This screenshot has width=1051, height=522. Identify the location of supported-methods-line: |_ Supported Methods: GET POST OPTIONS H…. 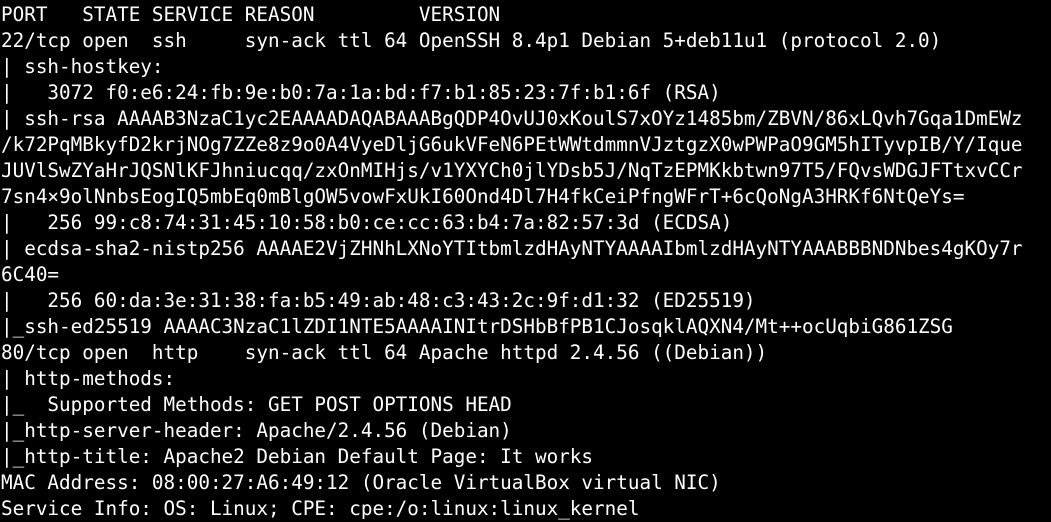
(256, 404).